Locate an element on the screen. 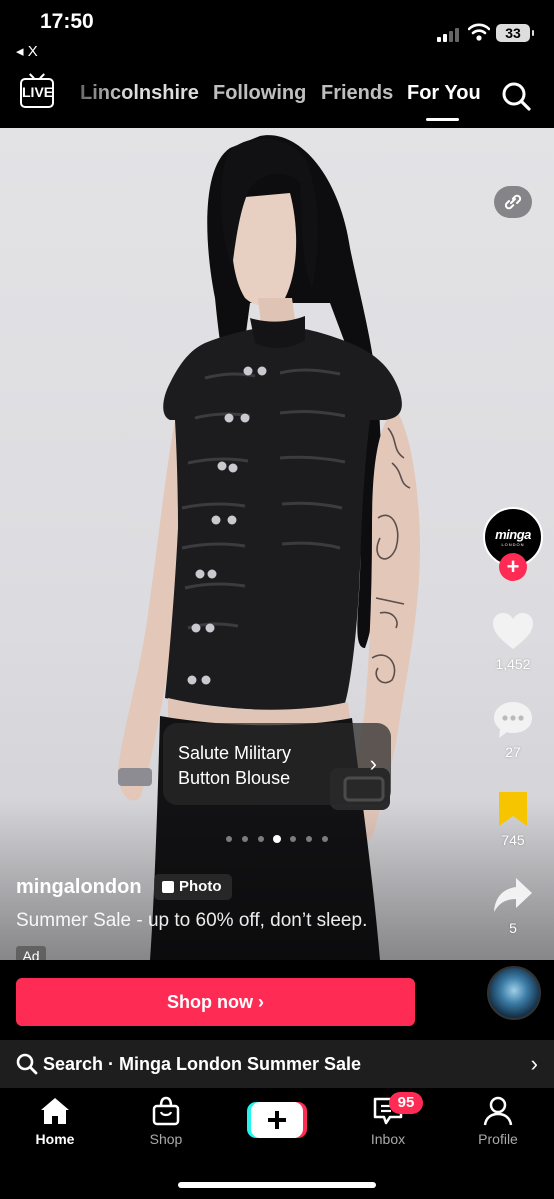 This screenshot has height=1199, width=554. live-icon: LIVE is located at coordinates (37, 93).